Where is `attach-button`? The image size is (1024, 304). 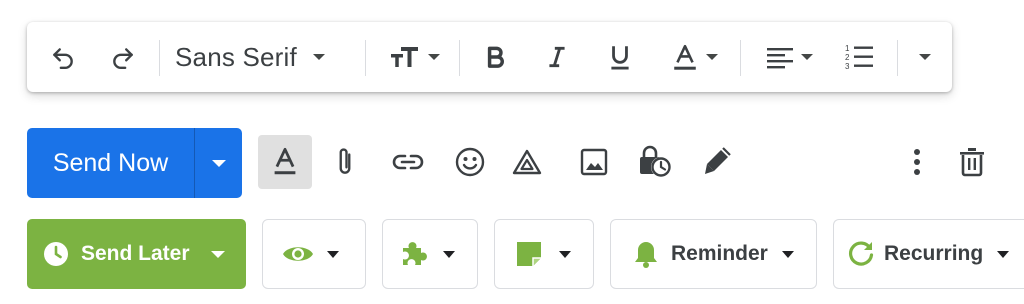
attach-button is located at coordinates (345, 162).